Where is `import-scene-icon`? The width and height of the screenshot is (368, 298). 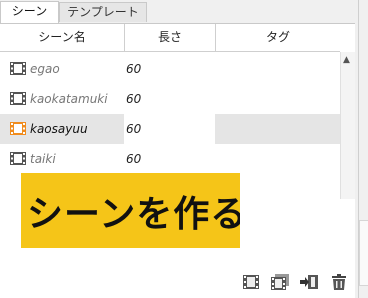
import-scene-icon is located at coordinates (309, 282).